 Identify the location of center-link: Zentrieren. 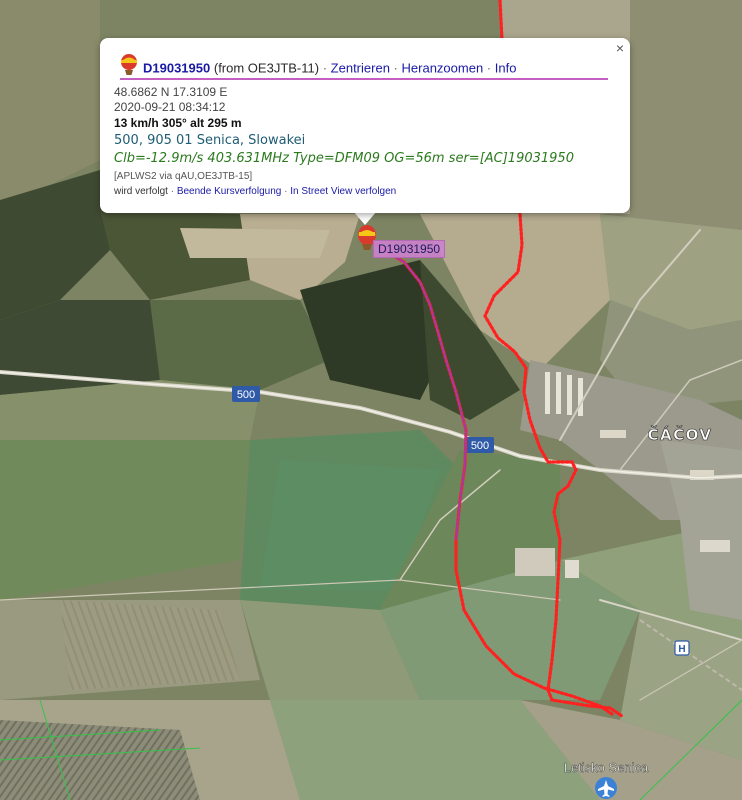
(360, 67).